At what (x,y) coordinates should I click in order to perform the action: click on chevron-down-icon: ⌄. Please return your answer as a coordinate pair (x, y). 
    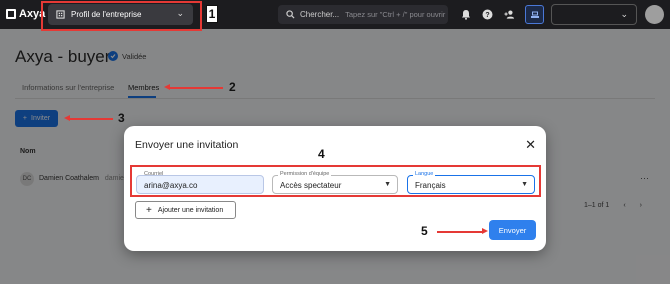
    Looking at the image, I should click on (624, 14).